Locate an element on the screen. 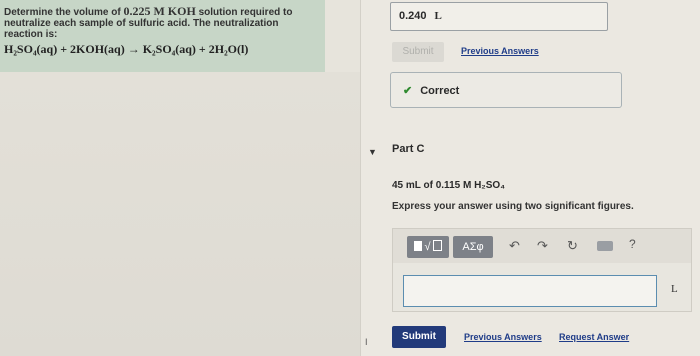  question-line1-prefix: Determine the volume of is located at coordinates (64, 12).